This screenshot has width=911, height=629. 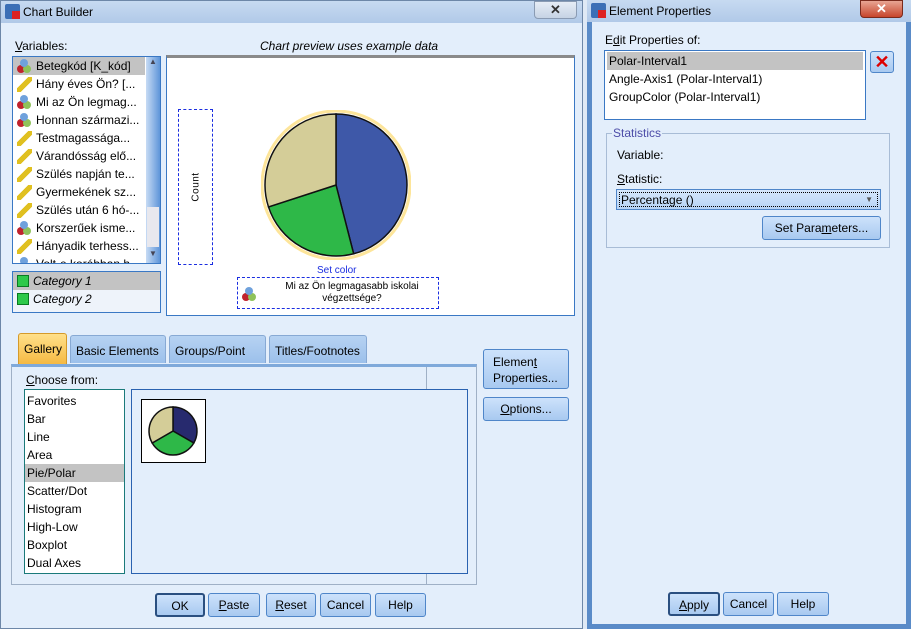 I want to click on statistic-value: Percentage (), so click(x=657, y=200).